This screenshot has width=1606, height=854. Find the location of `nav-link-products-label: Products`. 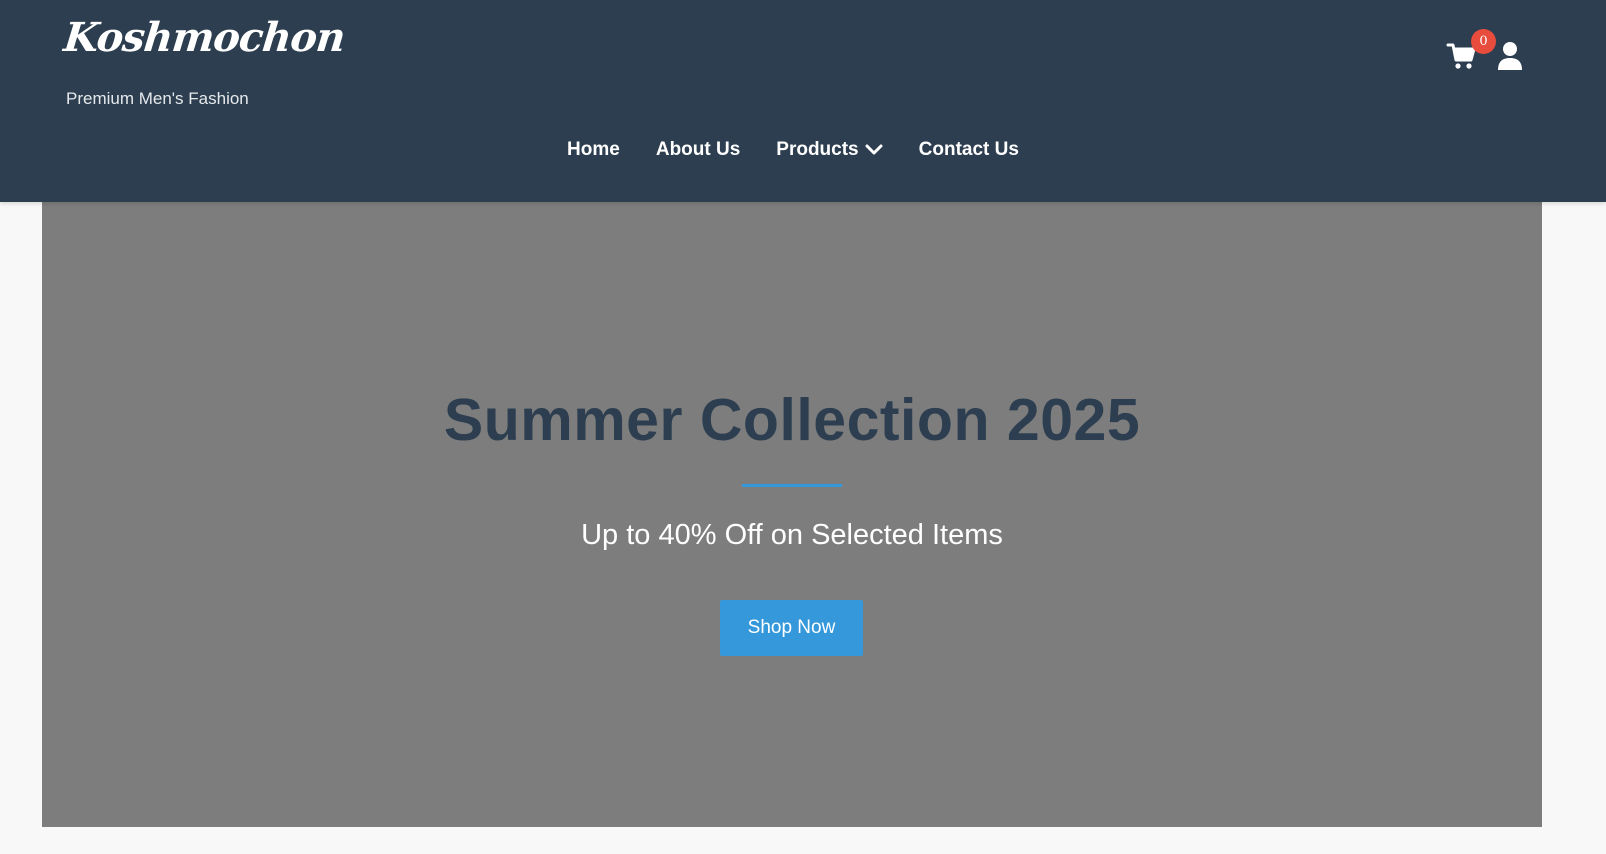

nav-link-products-label: Products is located at coordinates (817, 149).